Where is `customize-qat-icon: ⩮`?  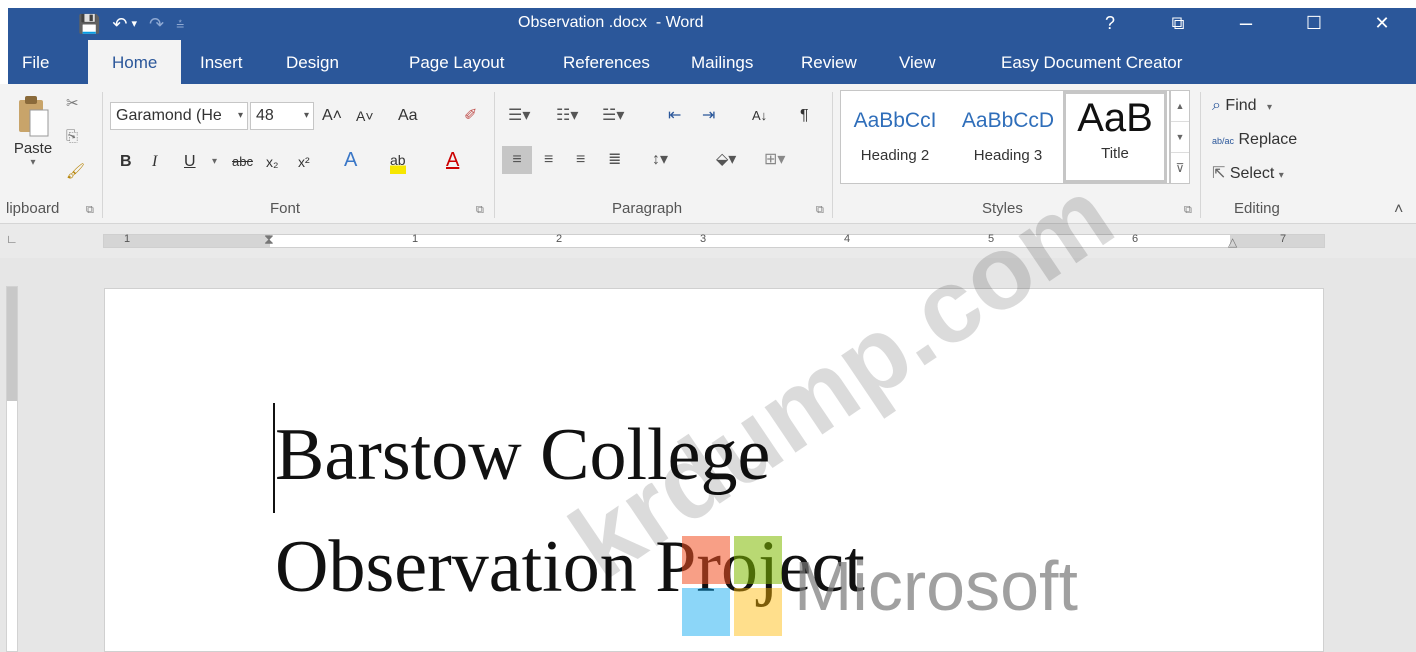 customize-qat-icon: ⩮ is located at coordinates (180, 24).